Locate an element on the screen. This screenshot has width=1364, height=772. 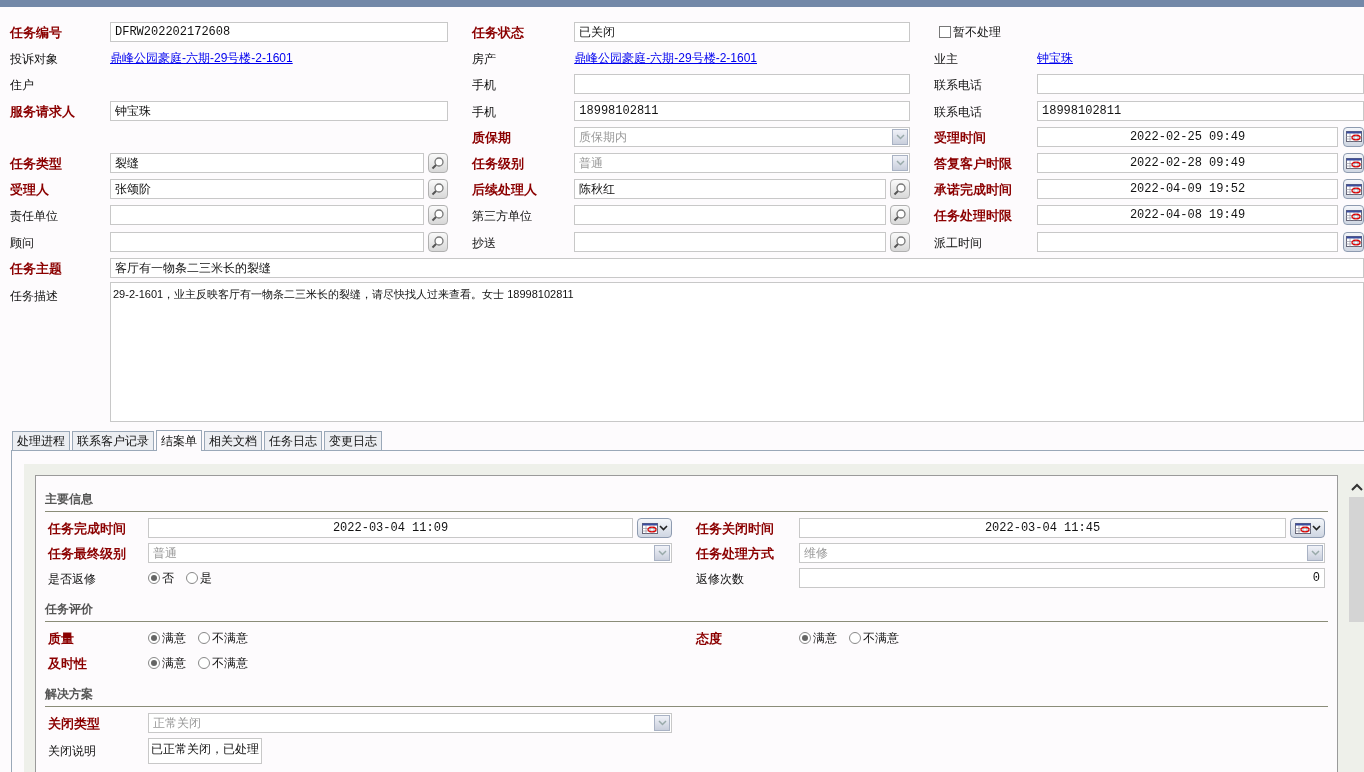
field-label: 任务处理时限 is located at coordinates (973, 216).